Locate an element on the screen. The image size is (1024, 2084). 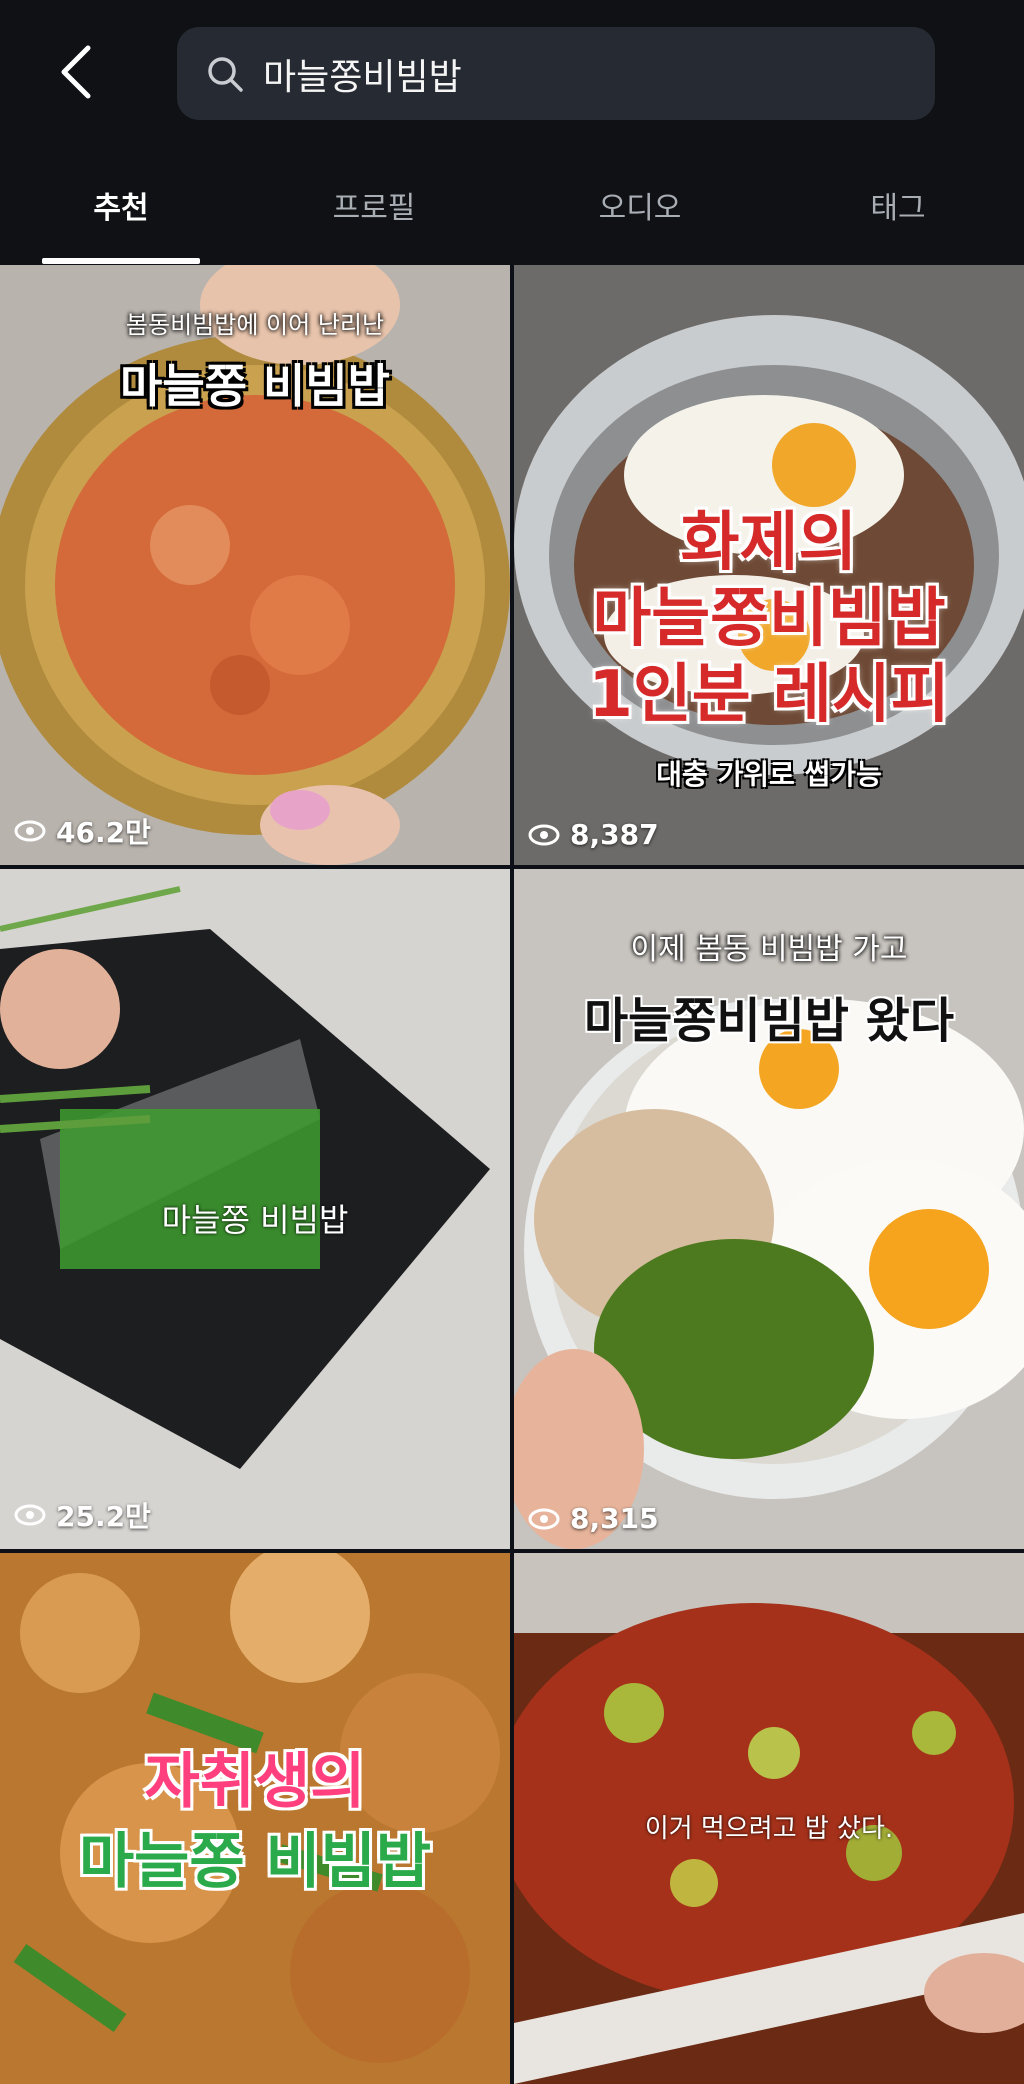
chevron-left-icon is located at coordinates (76, 72).